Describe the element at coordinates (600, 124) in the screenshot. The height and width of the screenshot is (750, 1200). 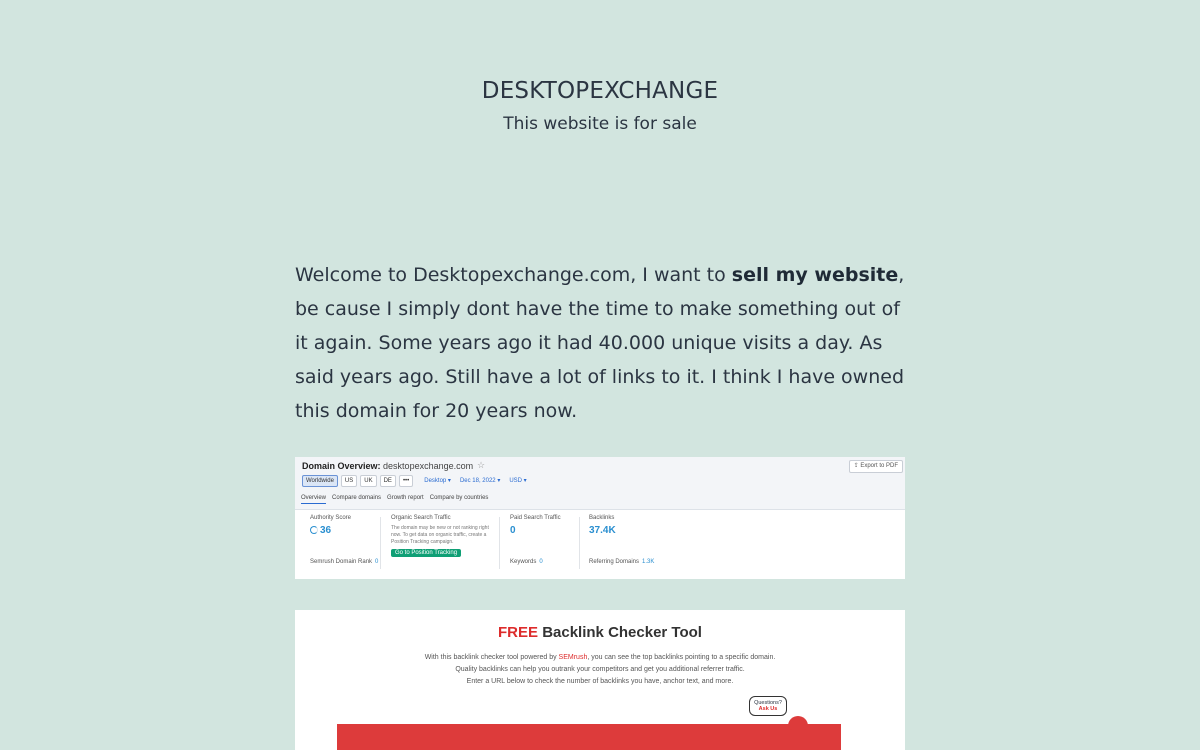
I see `site-subtitle: This website is for sale` at that location.